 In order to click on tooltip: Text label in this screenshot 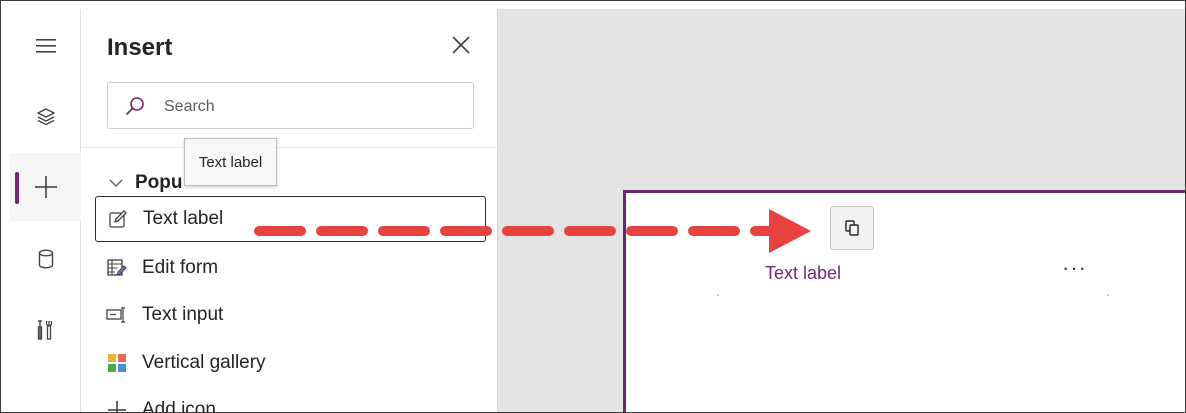, I will do `click(230, 162)`.